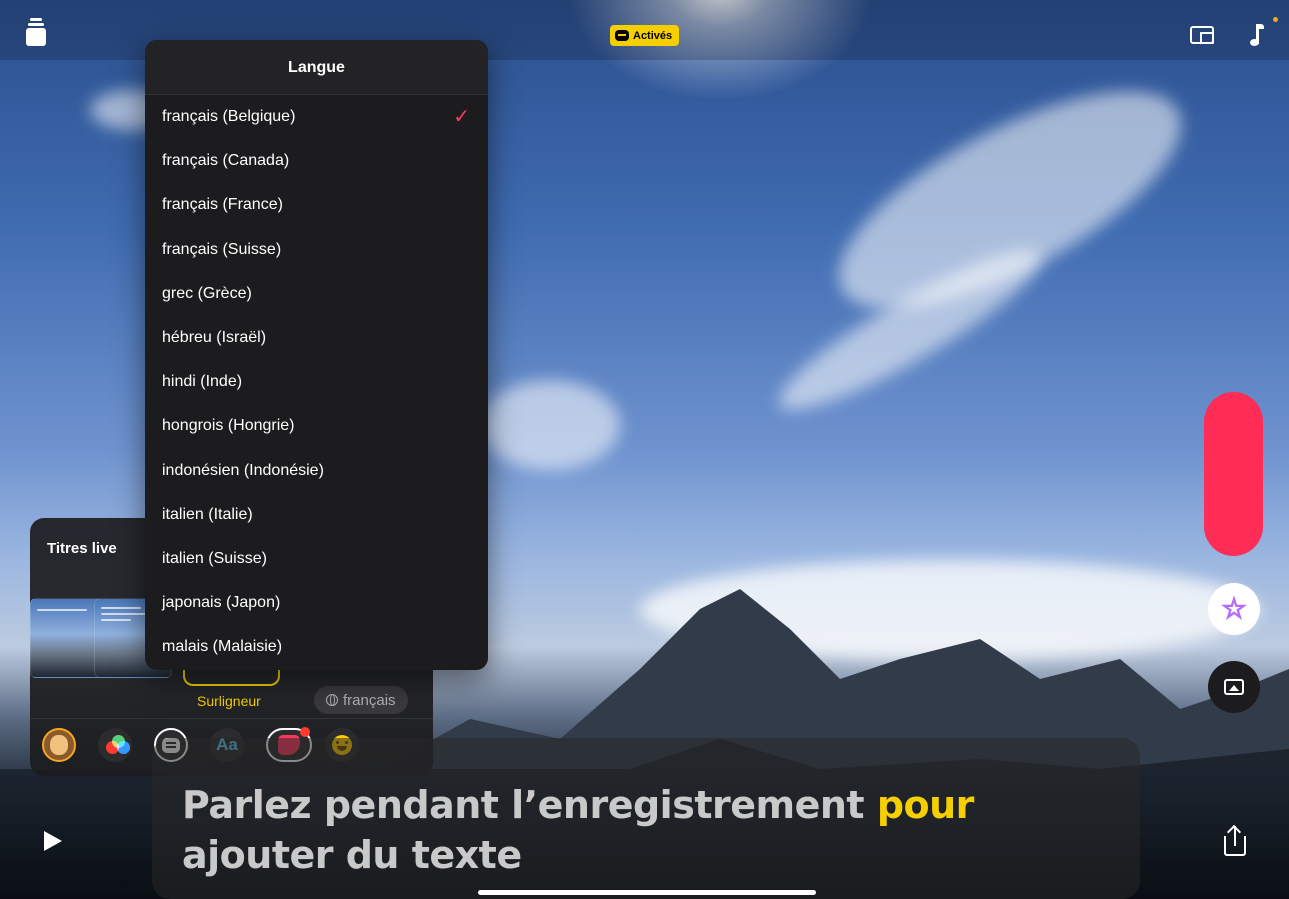 This screenshot has width=1289, height=899. Describe the element at coordinates (229, 701) in the screenshot. I see `style-label: Surligneur` at that location.